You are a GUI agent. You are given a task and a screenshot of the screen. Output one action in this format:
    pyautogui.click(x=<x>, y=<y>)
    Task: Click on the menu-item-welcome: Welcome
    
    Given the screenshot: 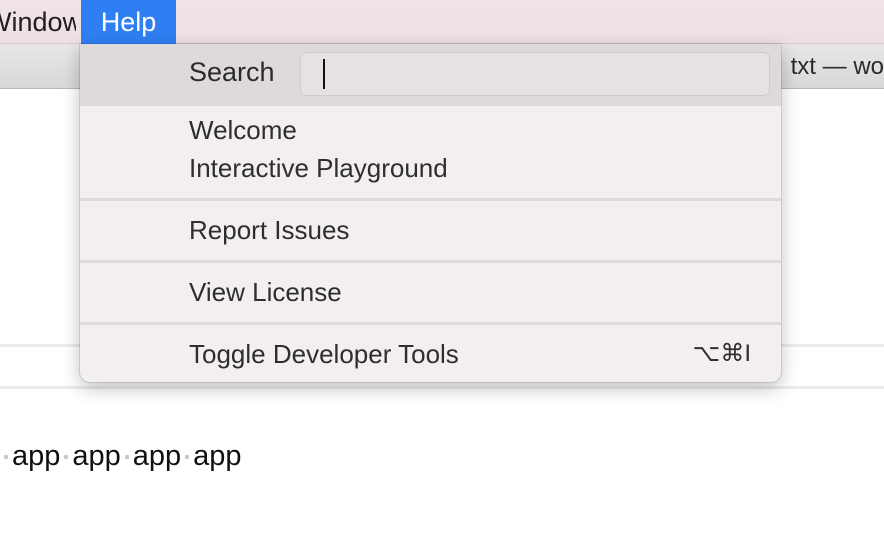 What is the action you would take?
    pyautogui.click(x=430, y=130)
    